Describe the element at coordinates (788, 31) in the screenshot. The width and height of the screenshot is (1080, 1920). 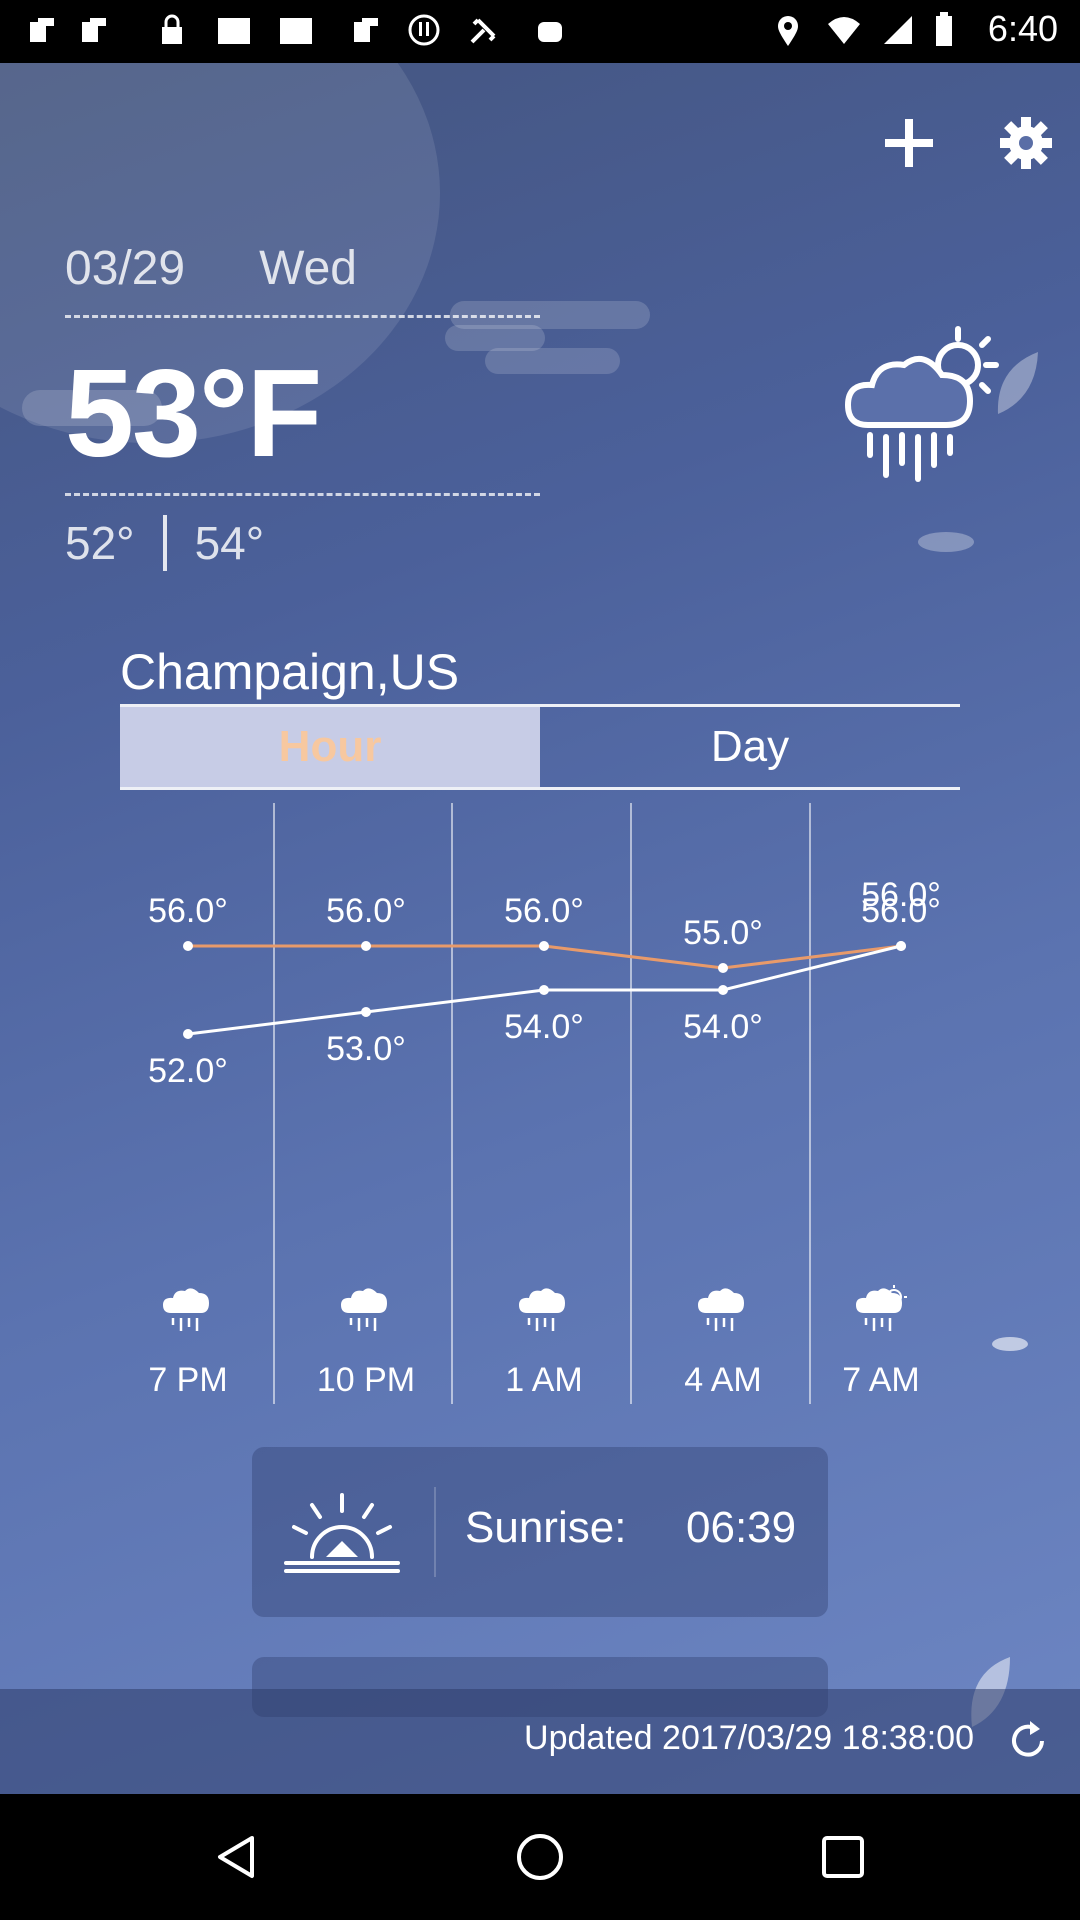
I see `location-icon` at that location.